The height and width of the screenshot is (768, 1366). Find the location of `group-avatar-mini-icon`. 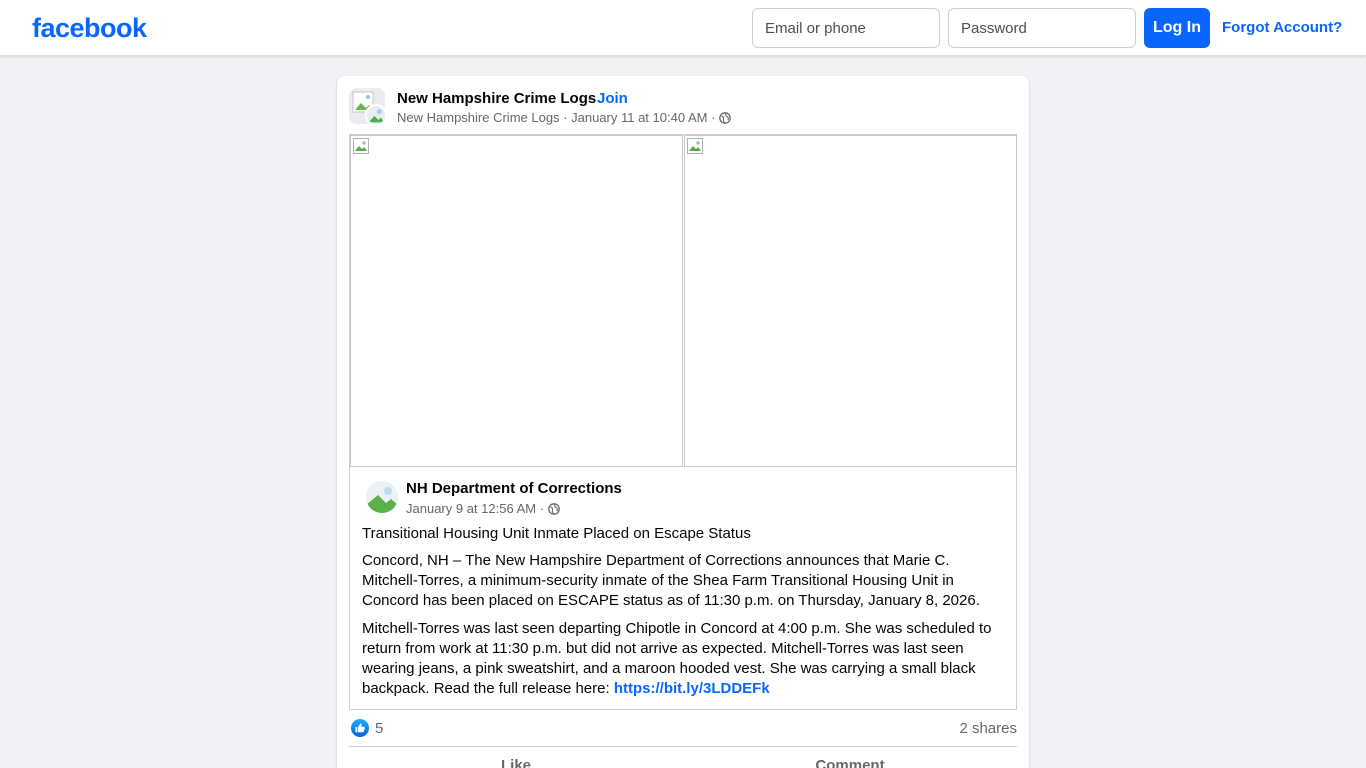

group-avatar-mini-icon is located at coordinates (375, 114).